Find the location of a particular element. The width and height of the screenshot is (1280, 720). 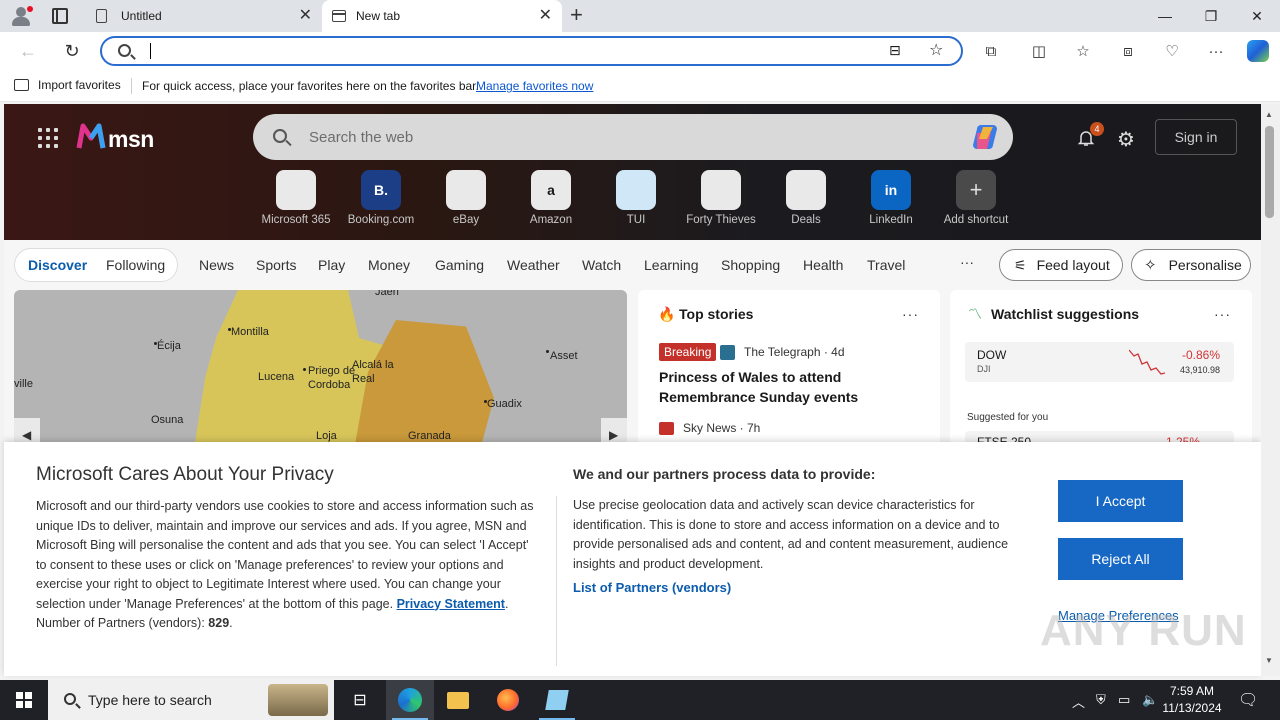

nav-link-watch: Watch is located at coordinates (601, 265).